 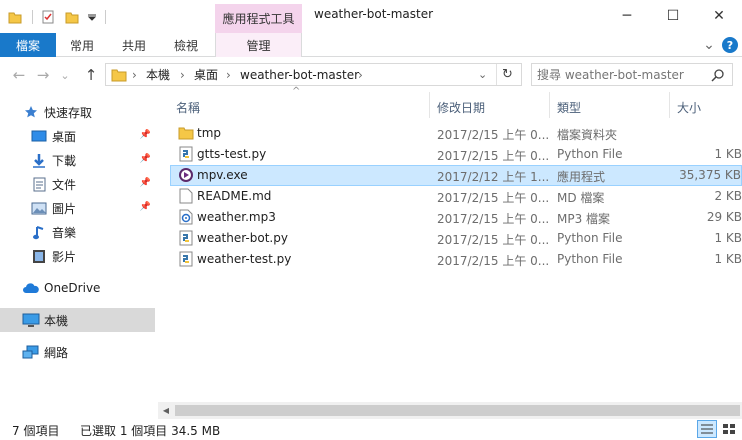 What do you see at coordinates (627, 16) in the screenshot?
I see `minimize-button: ─` at bounding box center [627, 16].